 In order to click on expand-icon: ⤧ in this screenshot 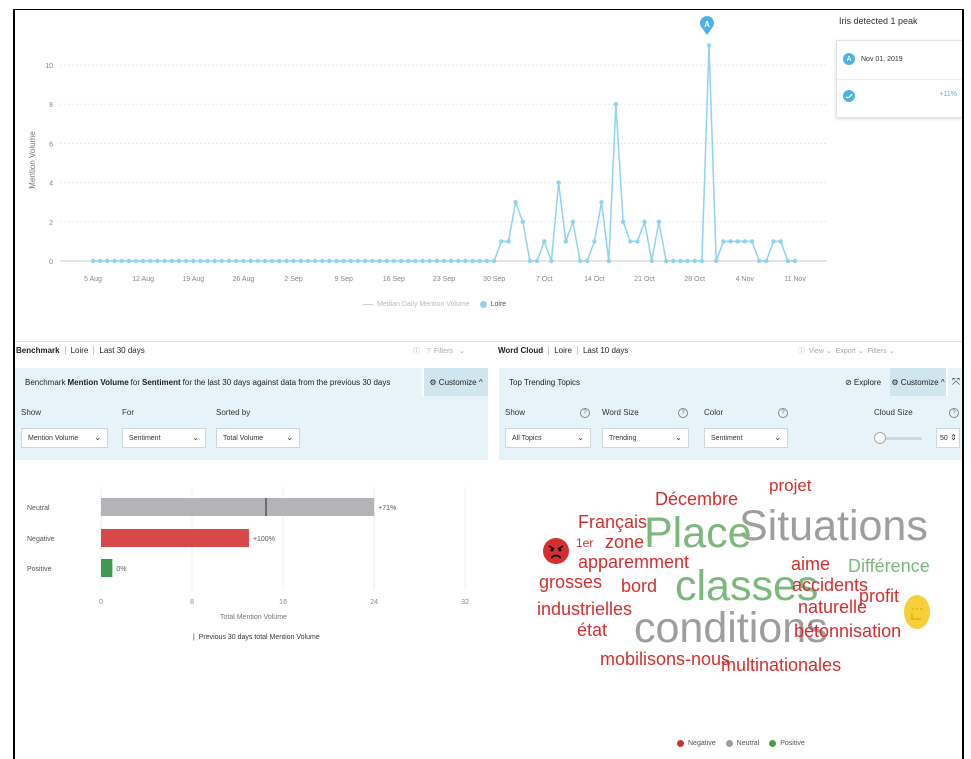, I will do `click(955, 382)`.